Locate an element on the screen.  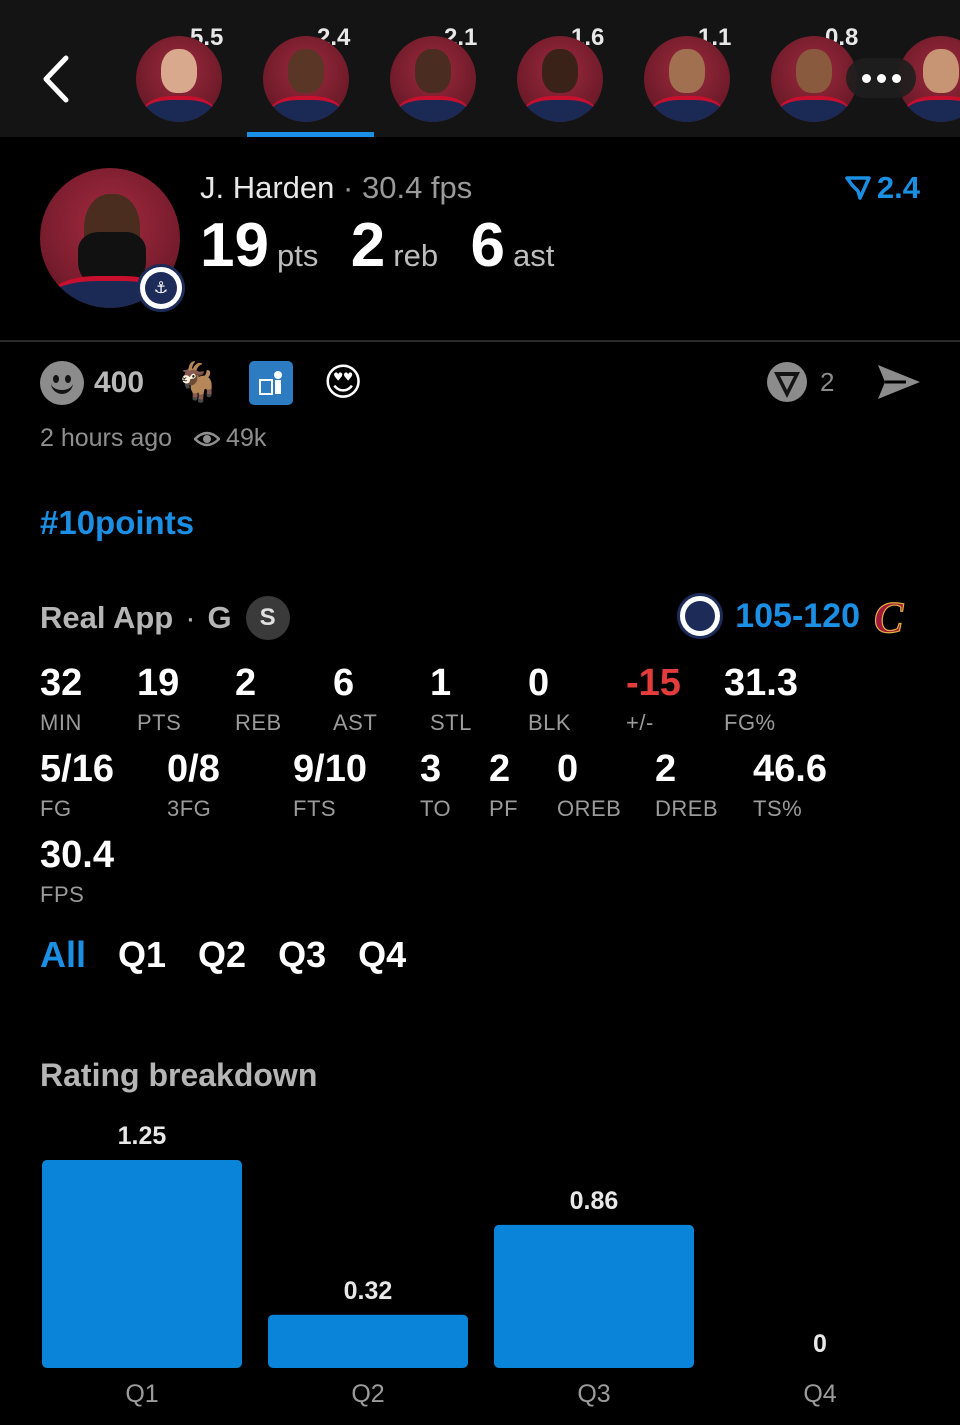
stat-label: PF is located at coordinates (504, 808).